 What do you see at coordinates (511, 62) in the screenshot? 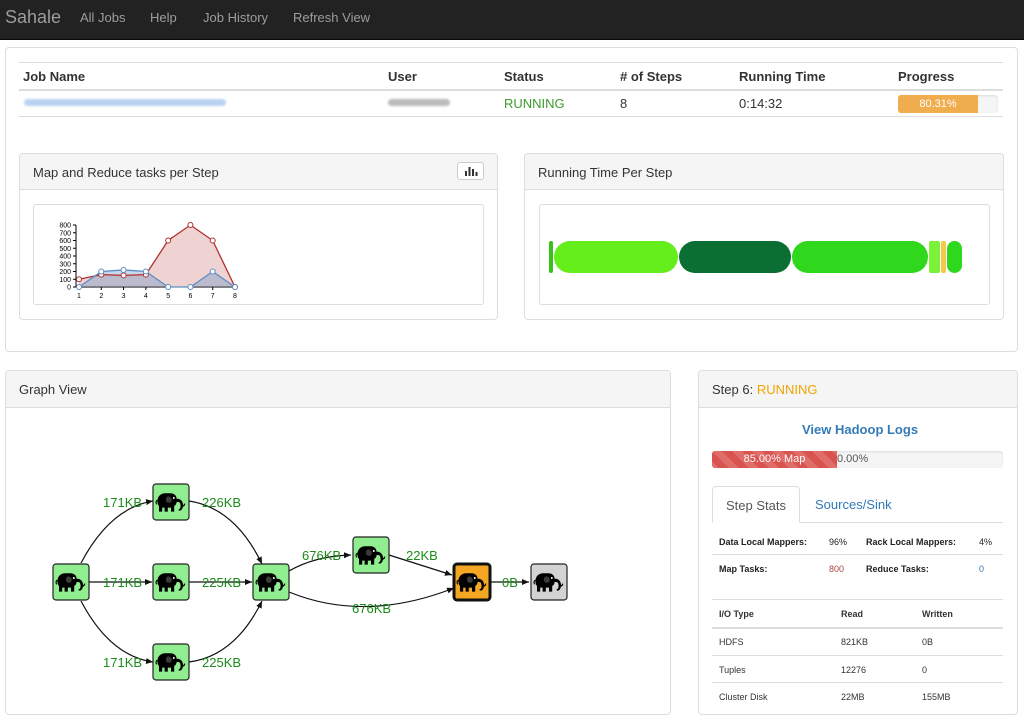
I see `table-top-border` at bounding box center [511, 62].